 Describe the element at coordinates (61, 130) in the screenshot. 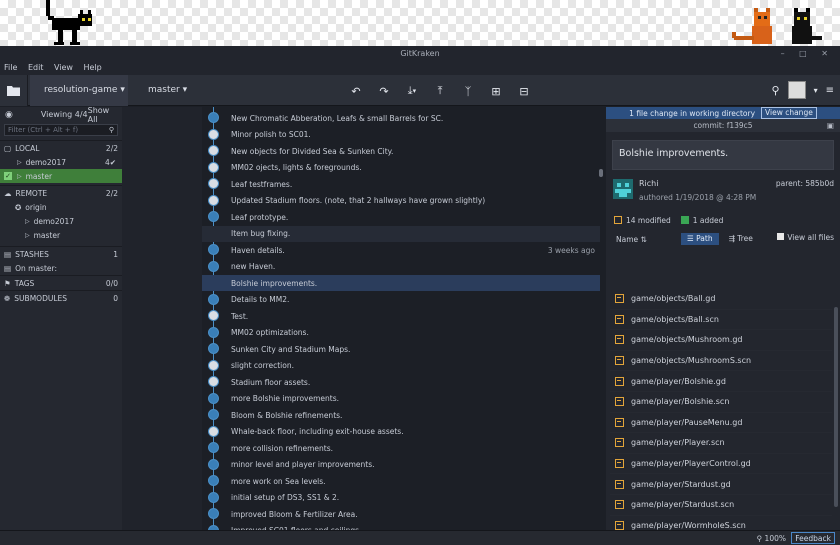

I see `filter-input: Filter (Ctrl + Alt + f) ⚲` at that location.